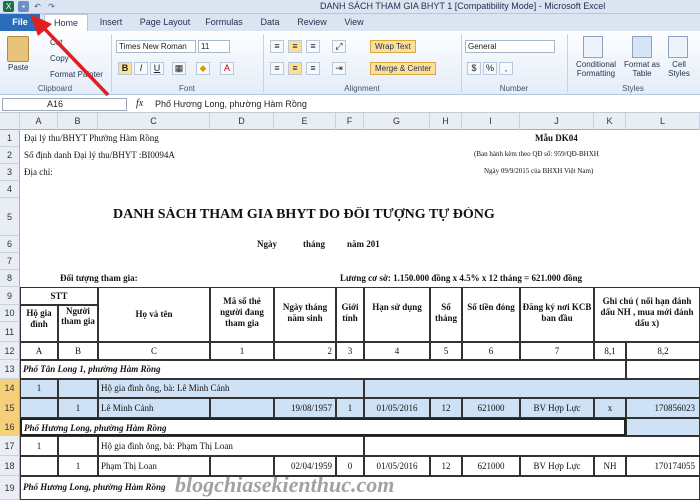  Describe the element at coordinates (295, 68) in the screenshot. I see `align-center-icon: ≡` at that location.